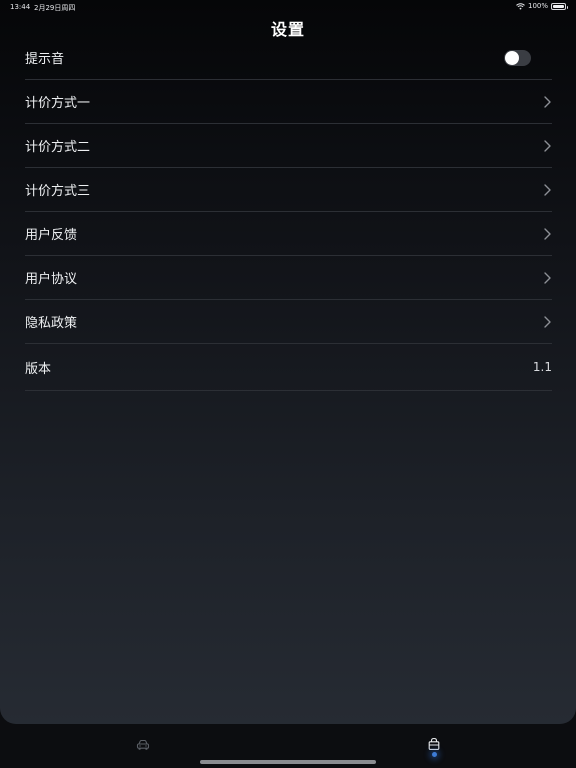 Image resolution: width=576 pixels, height=768 pixels. Describe the element at coordinates (512, 57) in the screenshot. I see `toggle-knob` at that location.